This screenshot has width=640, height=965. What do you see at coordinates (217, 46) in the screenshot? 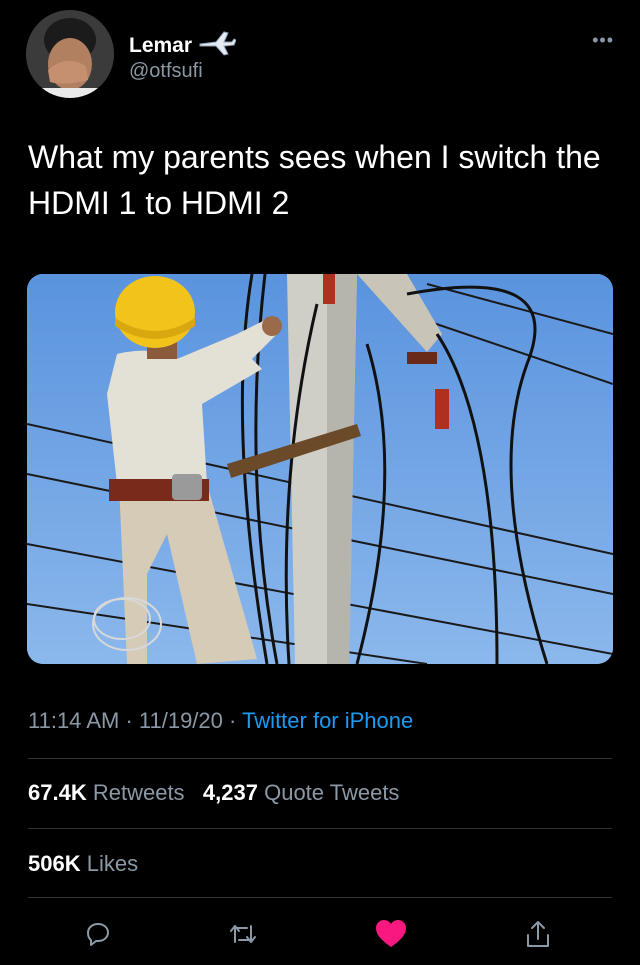
I see `airplane-badge-icon` at bounding box center [217, 46].